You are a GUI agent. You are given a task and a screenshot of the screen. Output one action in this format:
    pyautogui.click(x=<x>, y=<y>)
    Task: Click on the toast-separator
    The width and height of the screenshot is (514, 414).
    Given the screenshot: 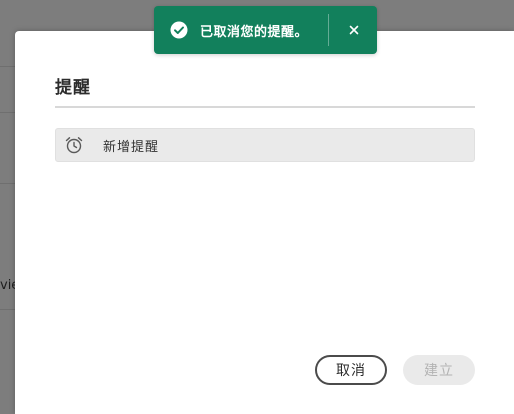 What is the action you would take?
    pyautogui.click(x=328, y=30)
    